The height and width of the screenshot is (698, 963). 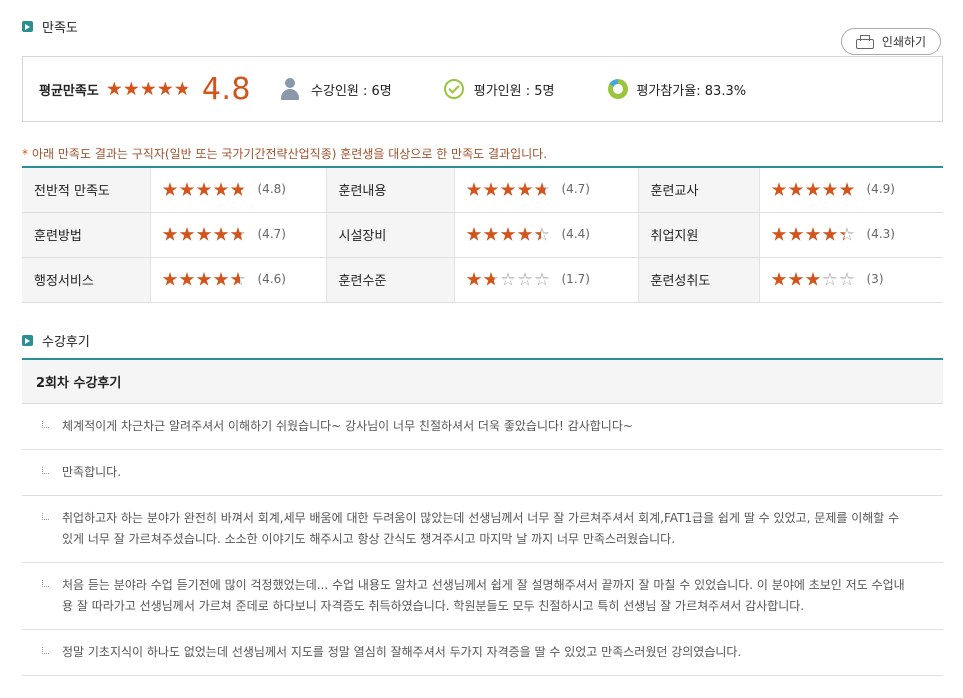 What do you see at coordinates (677, 89) in the screenshot?
I see `participation-rate: 평가참가율: 83.3%` at bounding box center [677, 89].